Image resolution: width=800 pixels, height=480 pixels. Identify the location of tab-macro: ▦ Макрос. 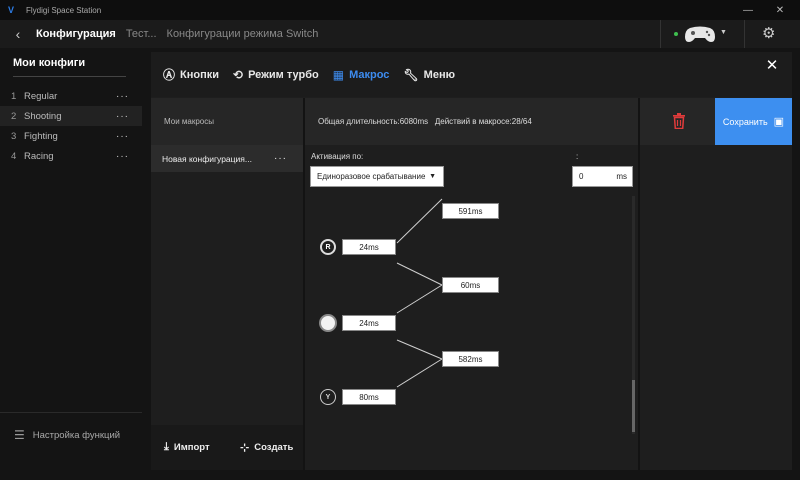
(361, 75).